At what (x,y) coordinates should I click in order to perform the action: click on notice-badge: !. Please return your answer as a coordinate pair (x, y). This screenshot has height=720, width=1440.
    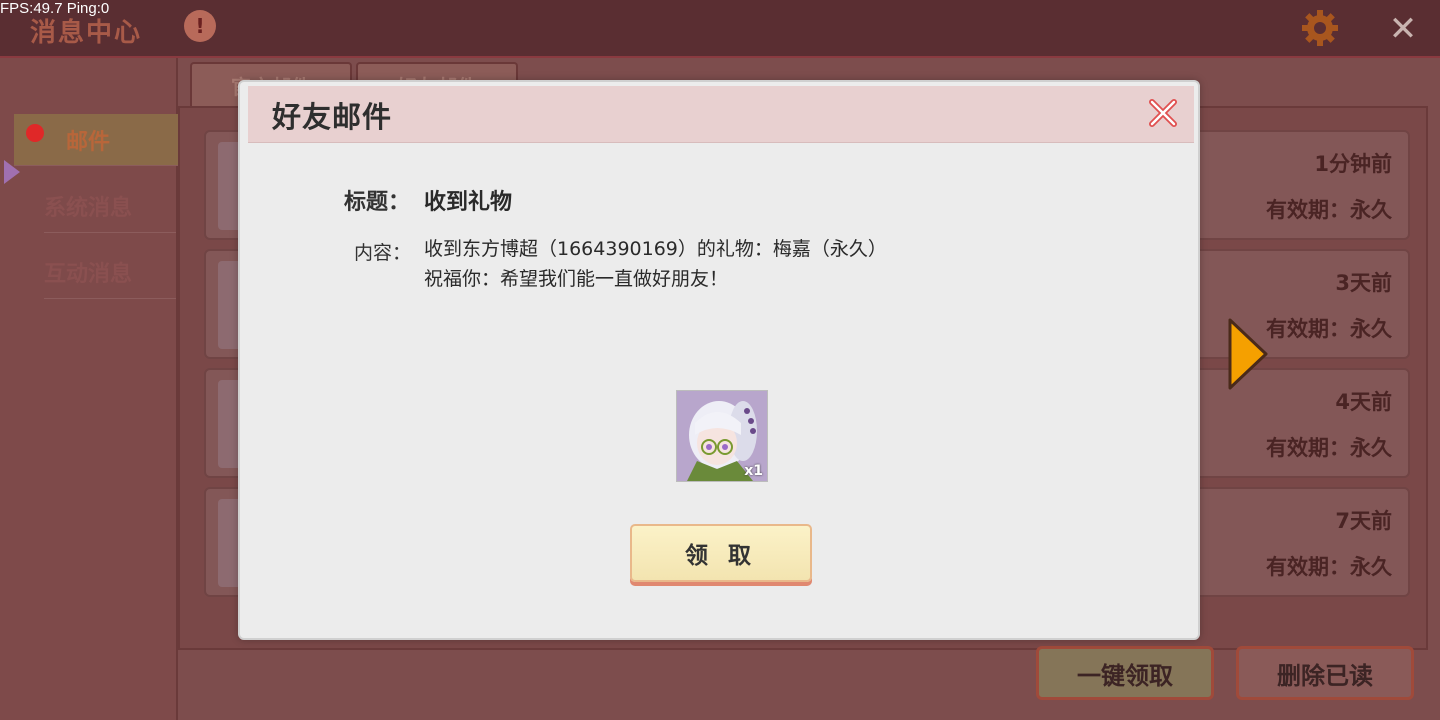
    Looking at the image, I should click on (200, 26).